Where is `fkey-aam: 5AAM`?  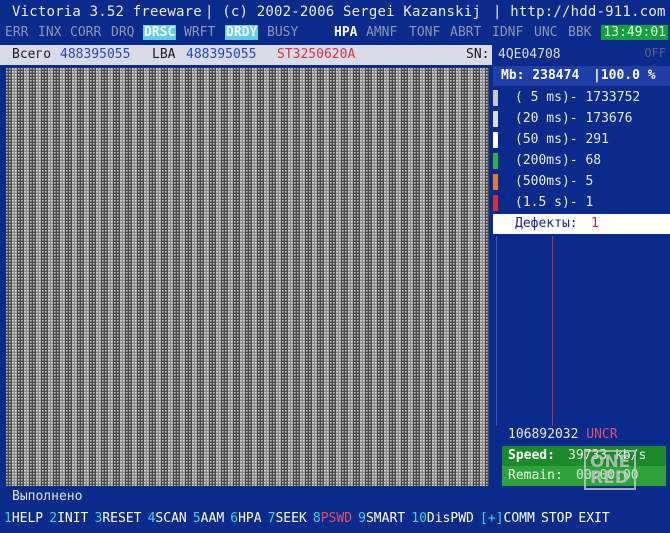 fkey-aam: 5AAM is located at coordinates (208, 518).